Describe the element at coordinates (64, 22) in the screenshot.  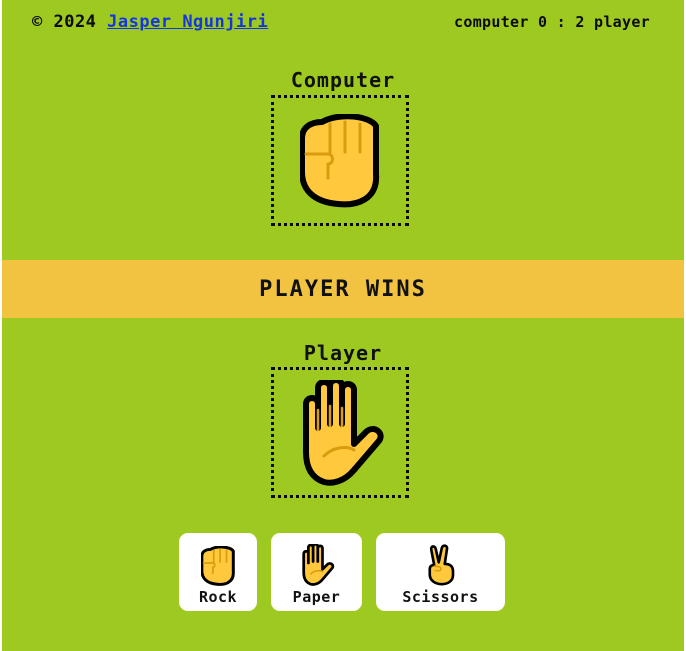
I see `copyright-prefix: © 2024` at that location.